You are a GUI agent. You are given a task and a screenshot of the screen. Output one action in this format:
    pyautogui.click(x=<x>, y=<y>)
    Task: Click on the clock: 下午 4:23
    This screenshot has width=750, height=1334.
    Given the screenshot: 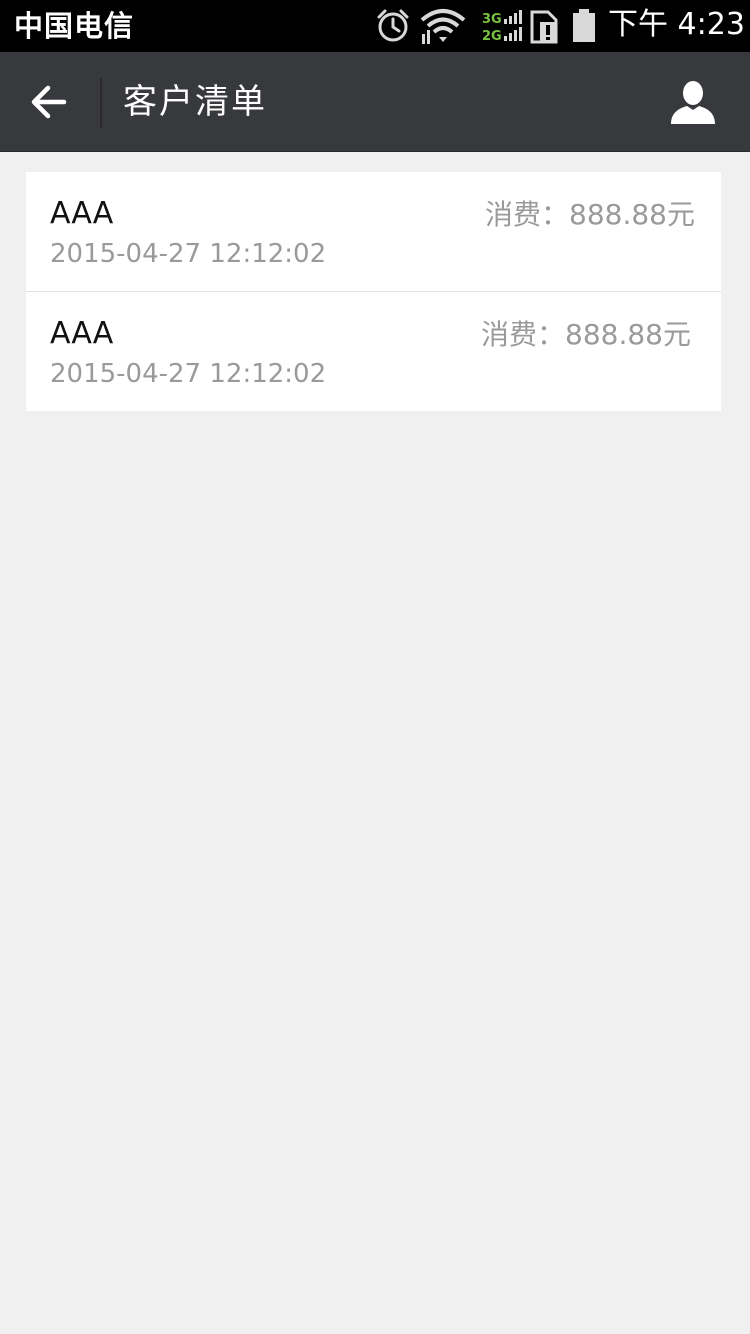 What is the action you would take?
    pyautogui.click(x=676, y=24)
    